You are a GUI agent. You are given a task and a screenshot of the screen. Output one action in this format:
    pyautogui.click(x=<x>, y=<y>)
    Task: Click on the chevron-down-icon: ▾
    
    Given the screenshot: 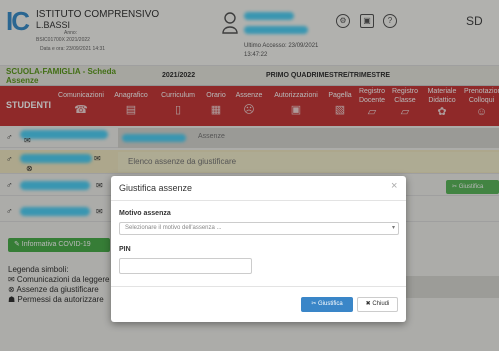 What is the action you would take?
    pyautogui.click(x=393, y=228)
    